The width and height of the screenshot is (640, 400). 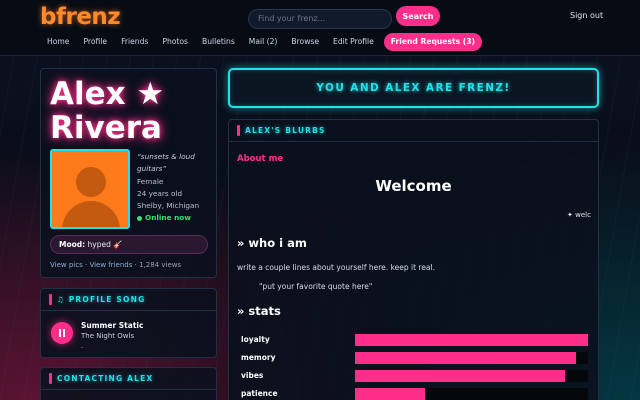 I want to click on stat-row-memory: memory, so click(x=415, y=358).